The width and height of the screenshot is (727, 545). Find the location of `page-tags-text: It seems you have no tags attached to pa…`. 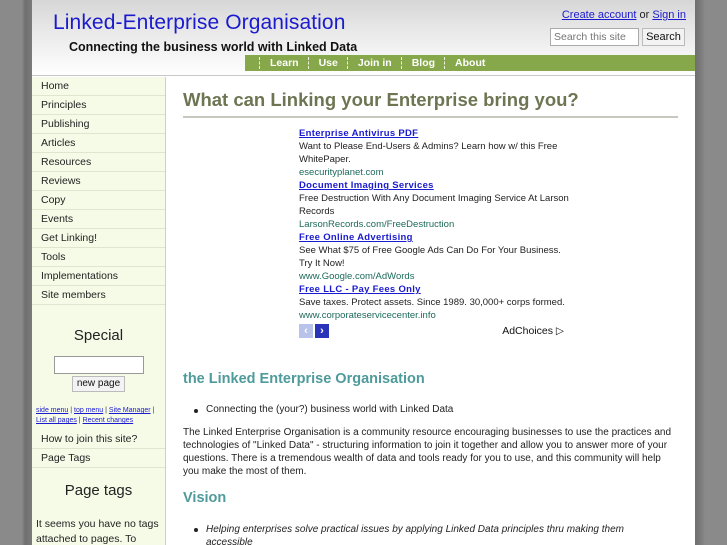

page-tags-text: It seems you have no tags attached to pa… is located at coordinates (97, 531).